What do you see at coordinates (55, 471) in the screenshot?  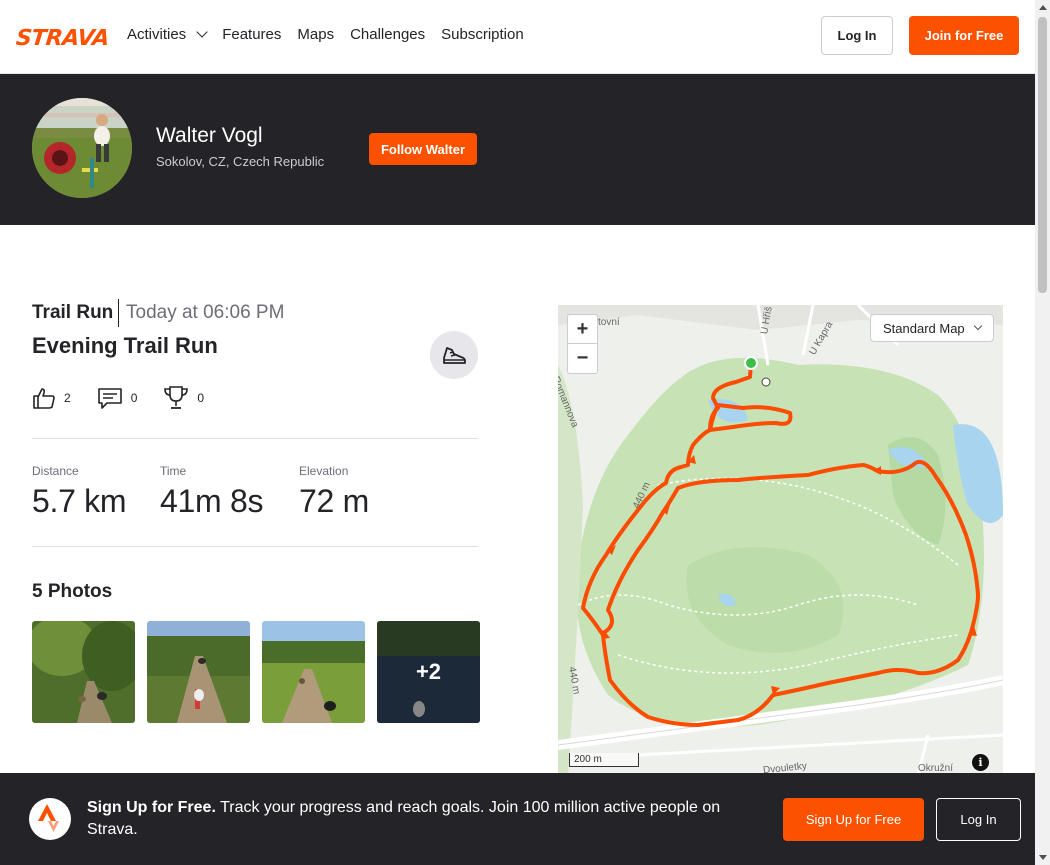 I see `stat-label: Distance` at bounding box center [55, 471].